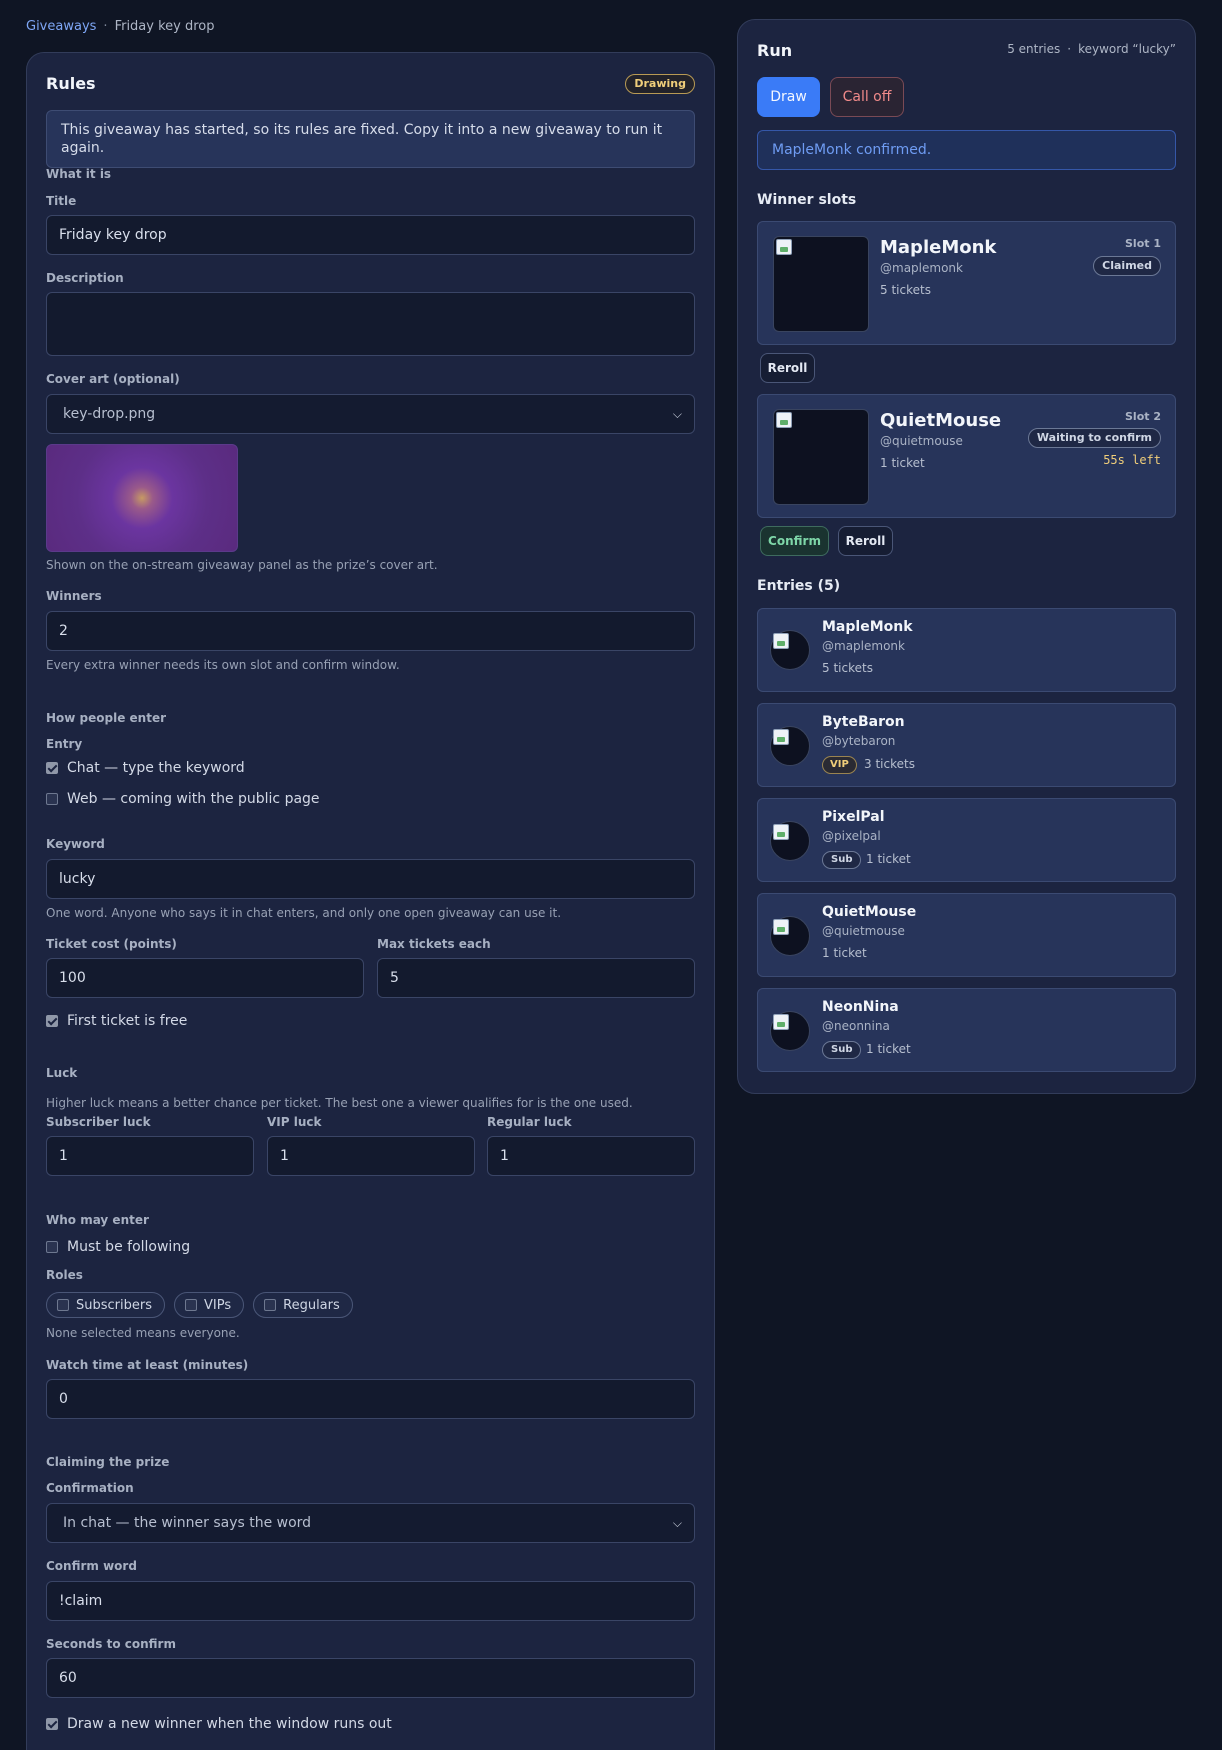 The width and height of the screenshot is (1222, 1750). What do you see at coordinates (788, 97) in the screenshot?
I see `draw-button: Draw` at bounding box center [788, 97].